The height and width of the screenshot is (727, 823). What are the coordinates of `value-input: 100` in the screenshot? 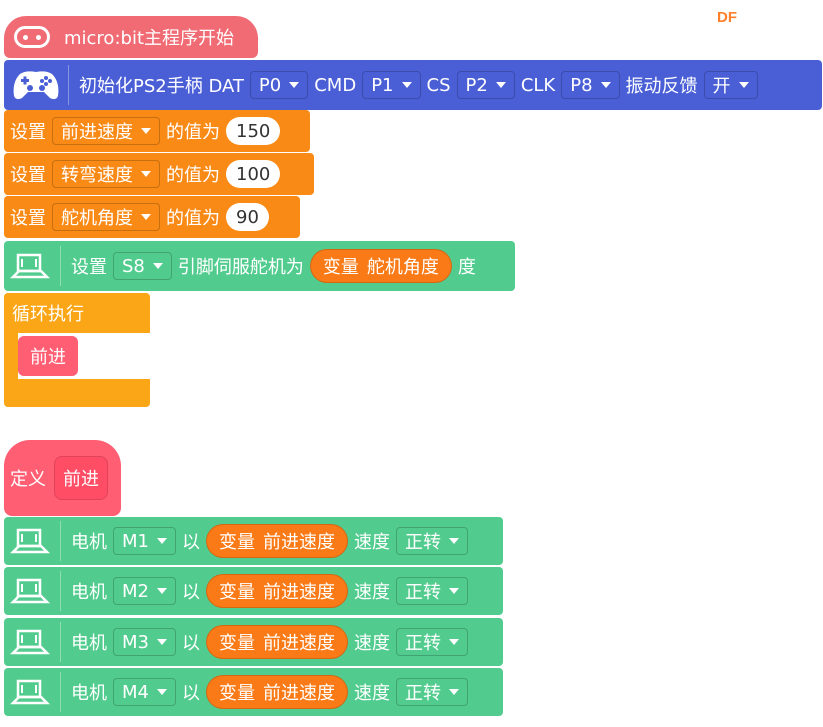 It's located at (253, 174).